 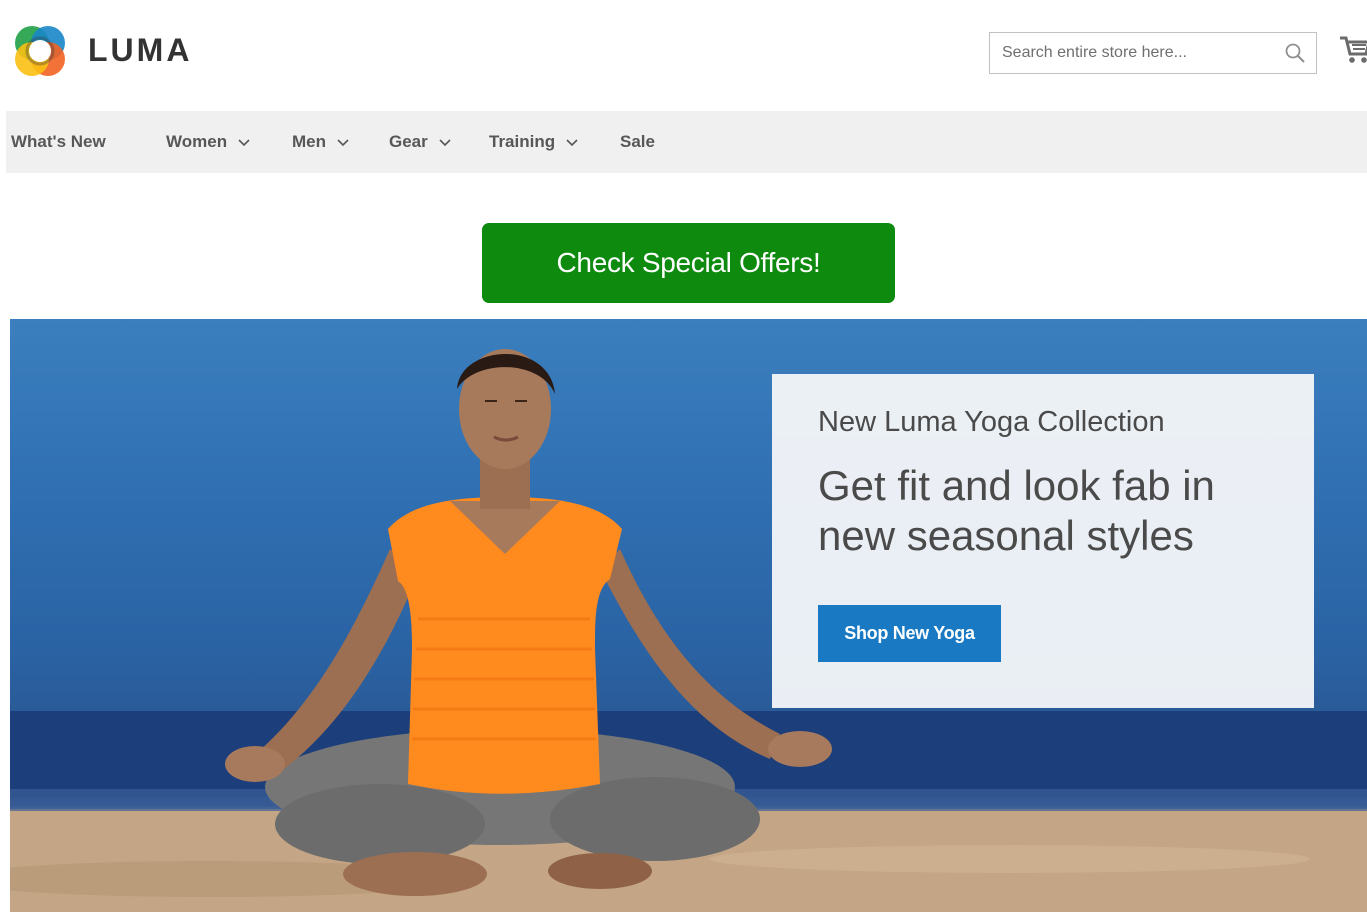 I want to click on nav-label: Training, so click(x=522, y=141).